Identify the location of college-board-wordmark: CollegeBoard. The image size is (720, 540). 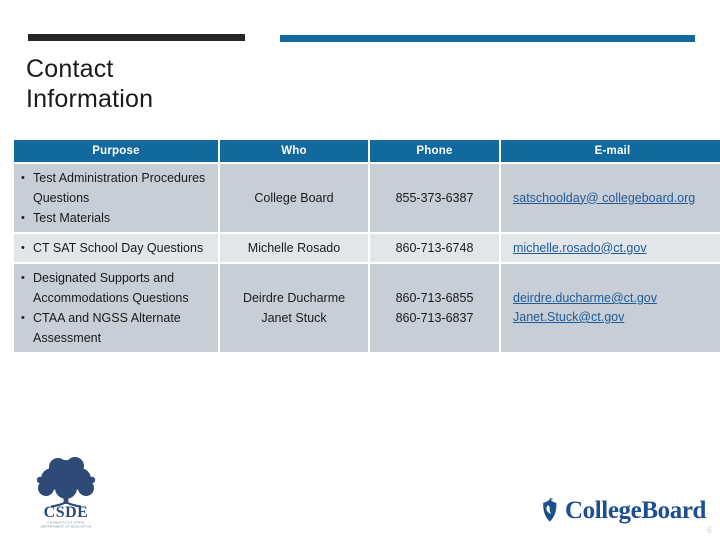
(636, 510).